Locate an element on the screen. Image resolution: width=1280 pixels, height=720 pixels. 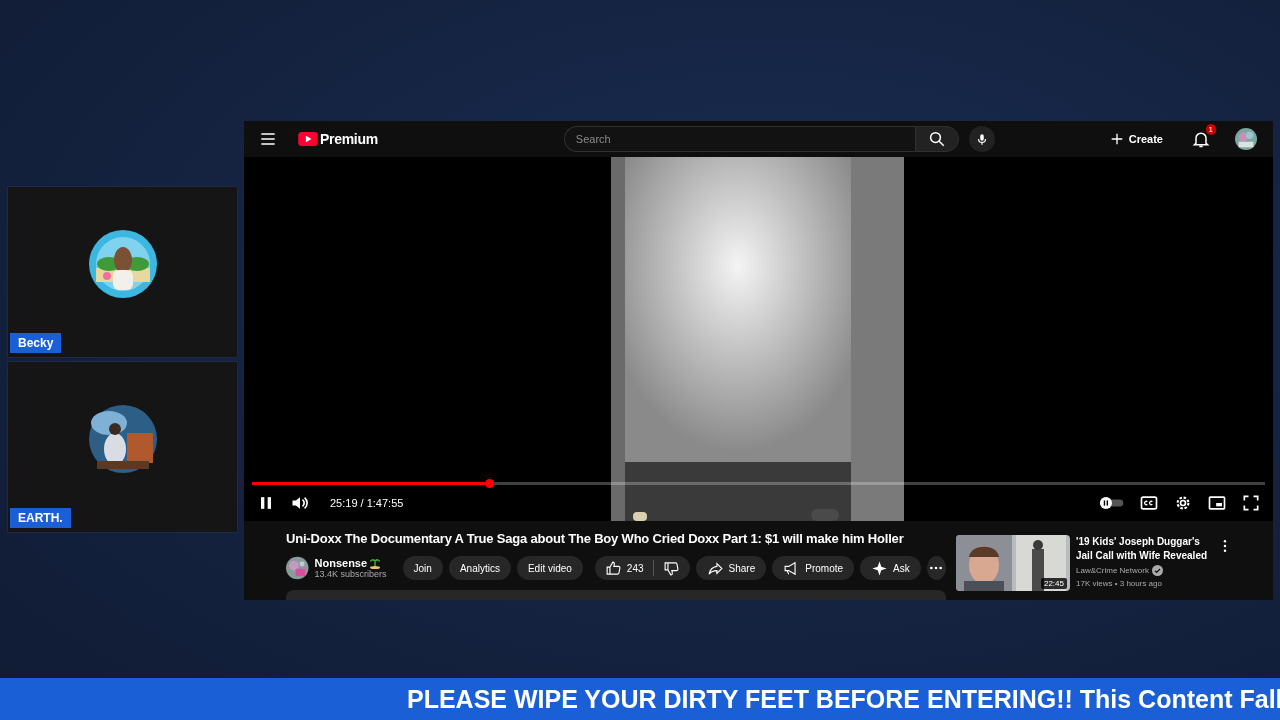
play-logo-icon is located at coordinates (308, 139).